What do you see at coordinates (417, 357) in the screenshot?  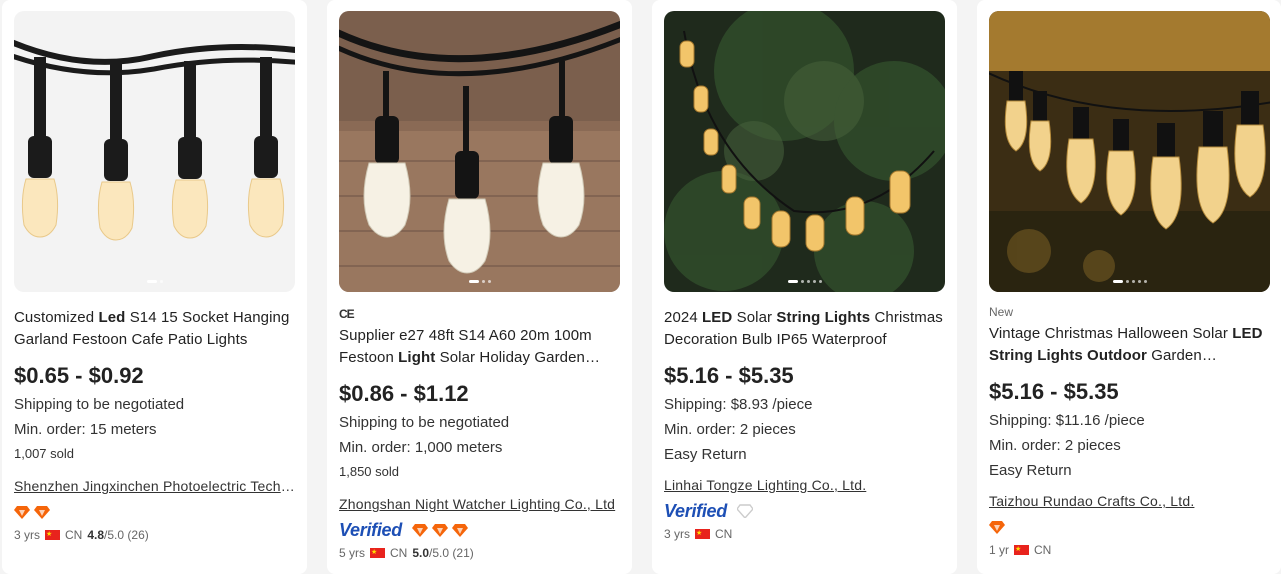 I see `title-keyword: Light` at bounding box center [417, 357].